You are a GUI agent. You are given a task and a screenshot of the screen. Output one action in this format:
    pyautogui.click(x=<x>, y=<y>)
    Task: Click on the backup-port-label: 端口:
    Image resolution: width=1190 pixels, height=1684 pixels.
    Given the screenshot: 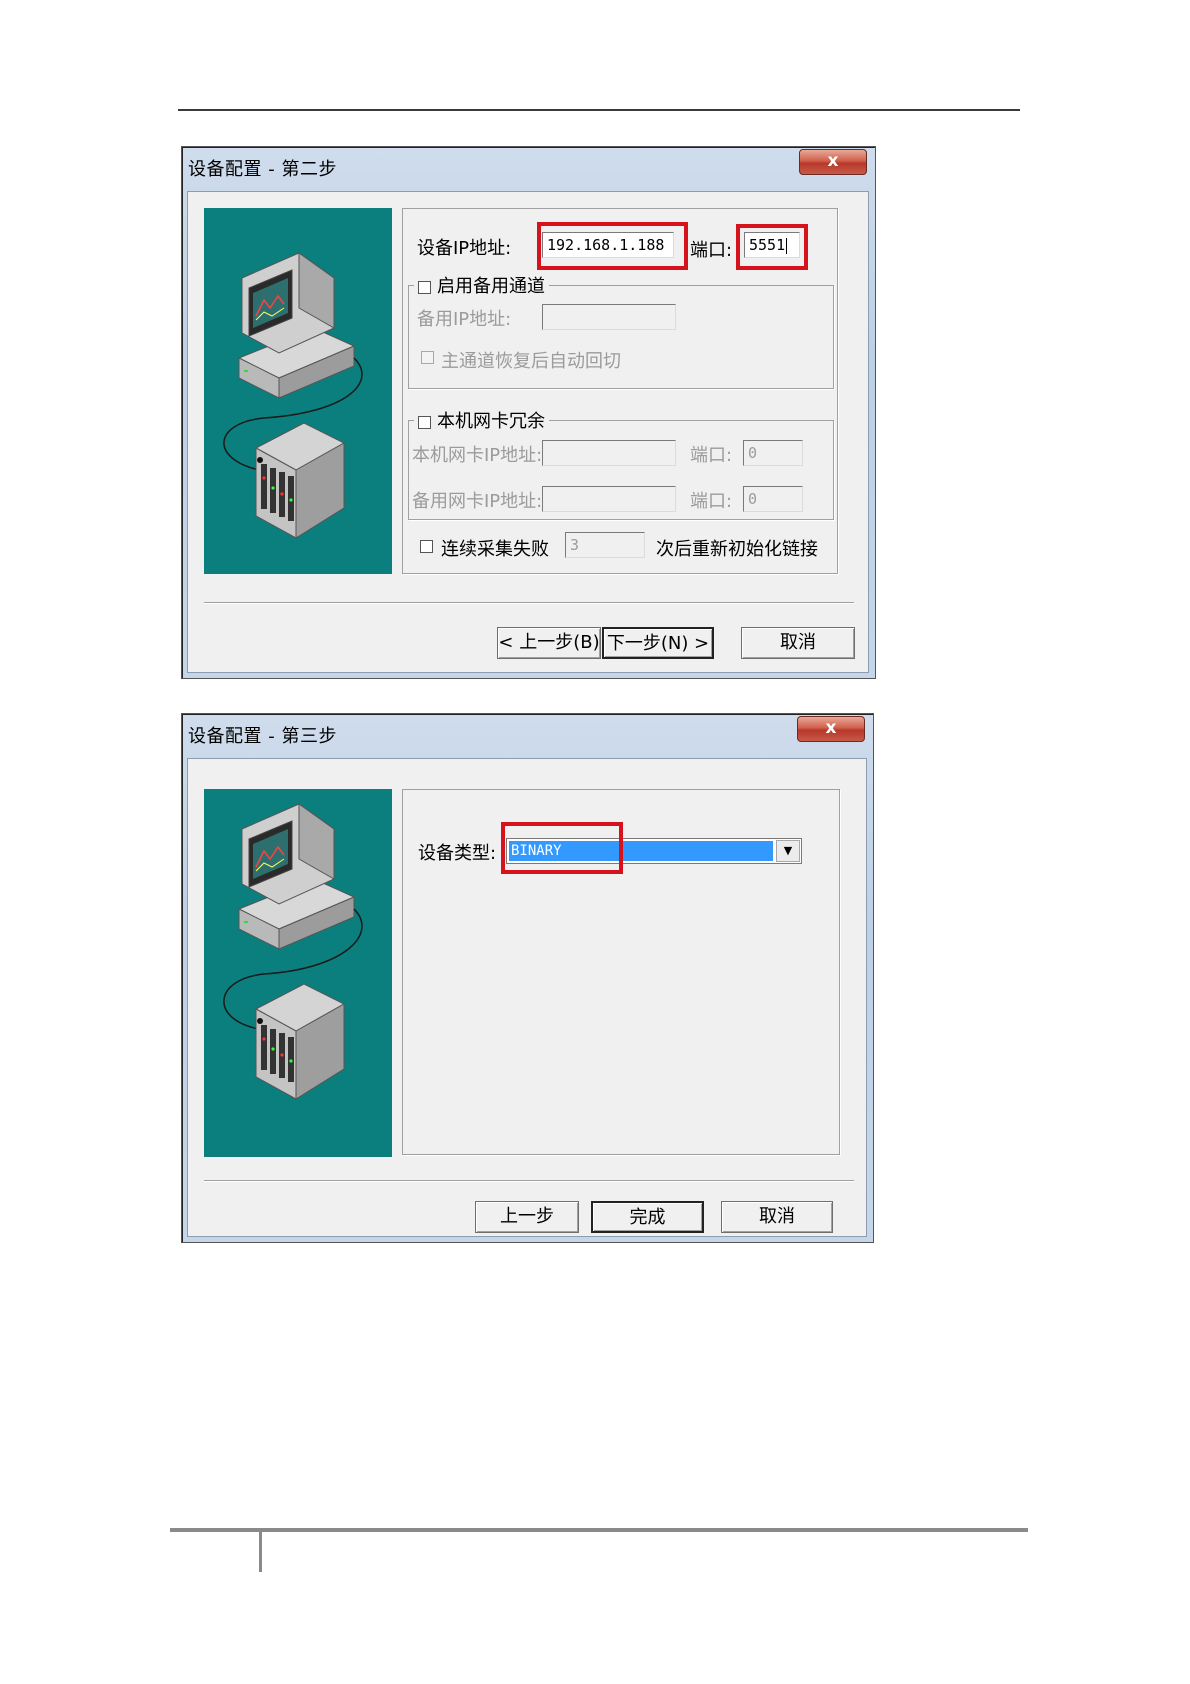 What is the action you would take?
    pyautogui.click(x=711, y=501)
    